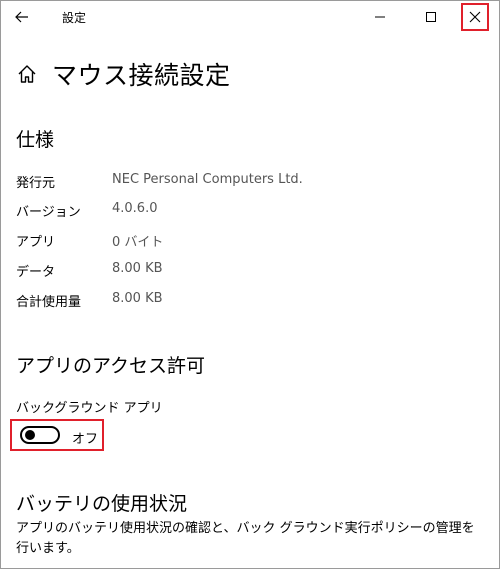 This screenshot has width=500, height=569. I want to click on background-app-toggle-highlight: オフ, so click(57, 435).